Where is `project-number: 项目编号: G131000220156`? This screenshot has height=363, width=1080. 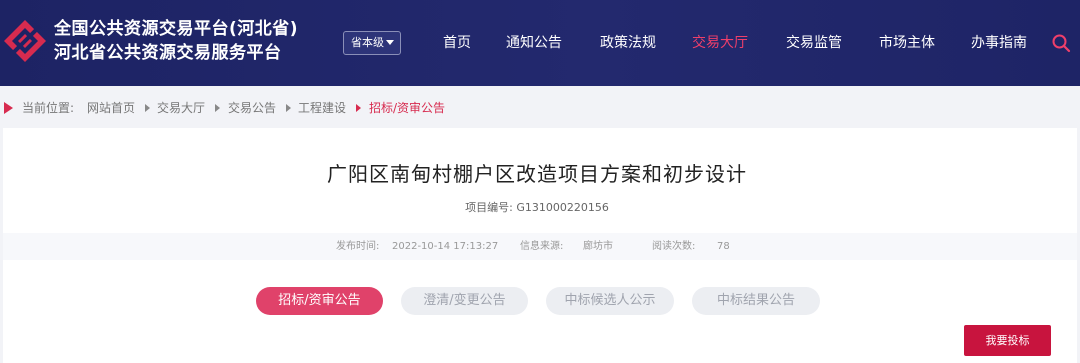
project-number: 项目编号: G131000220156 is located at coordinates (537, 207).